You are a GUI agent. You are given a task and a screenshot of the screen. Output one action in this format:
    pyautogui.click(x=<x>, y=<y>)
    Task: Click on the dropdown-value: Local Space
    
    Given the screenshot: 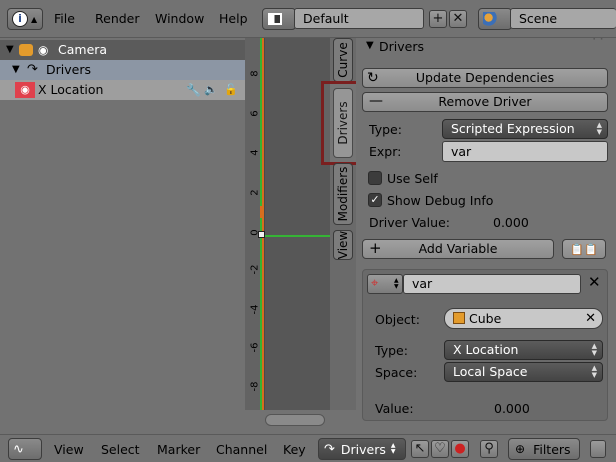 What is the action you would take?
    pyautogui.click(x=490, y=371)
    